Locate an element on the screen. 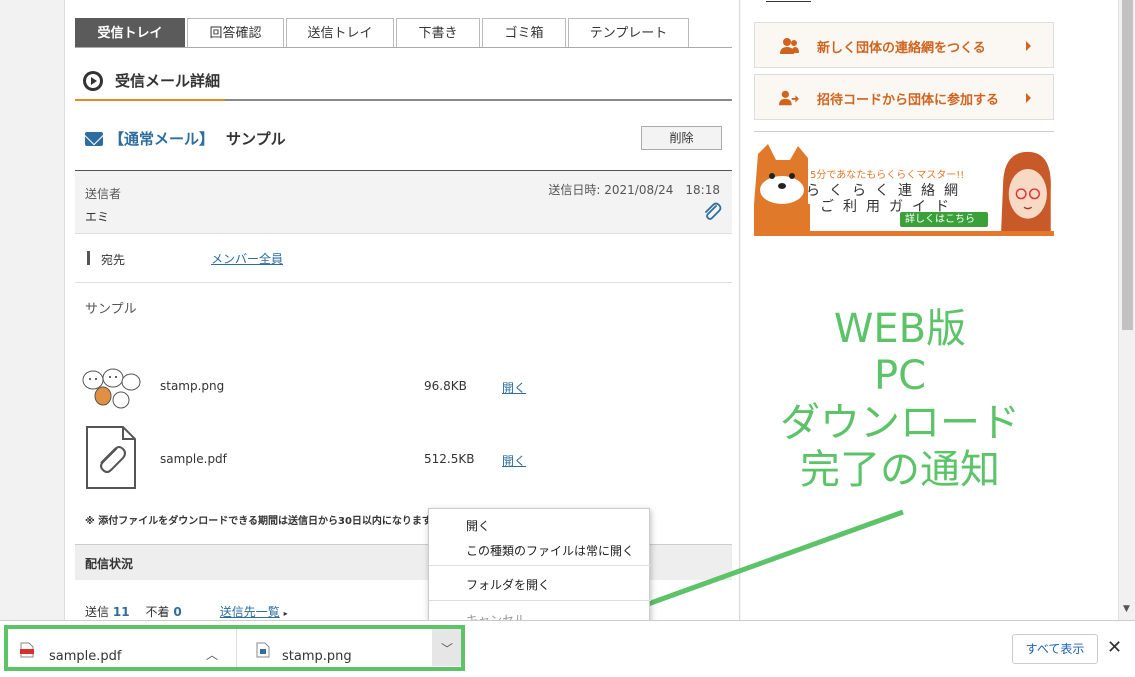 The width and height of the screenshot is (1135, 677). file-clip-icon is located at coordinates (111, 457).